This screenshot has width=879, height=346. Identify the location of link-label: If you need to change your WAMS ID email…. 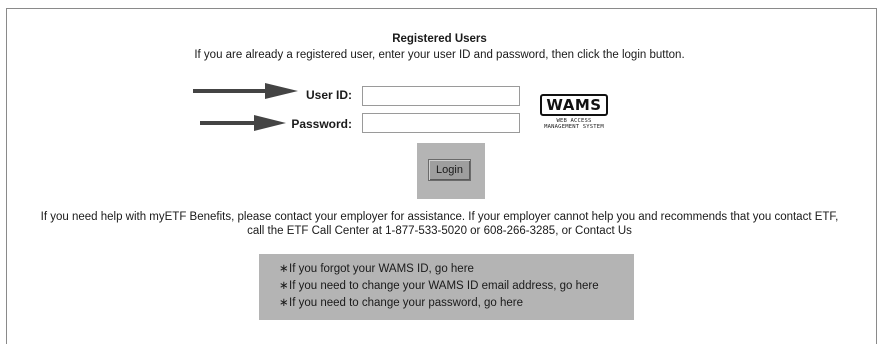
(444, 286).